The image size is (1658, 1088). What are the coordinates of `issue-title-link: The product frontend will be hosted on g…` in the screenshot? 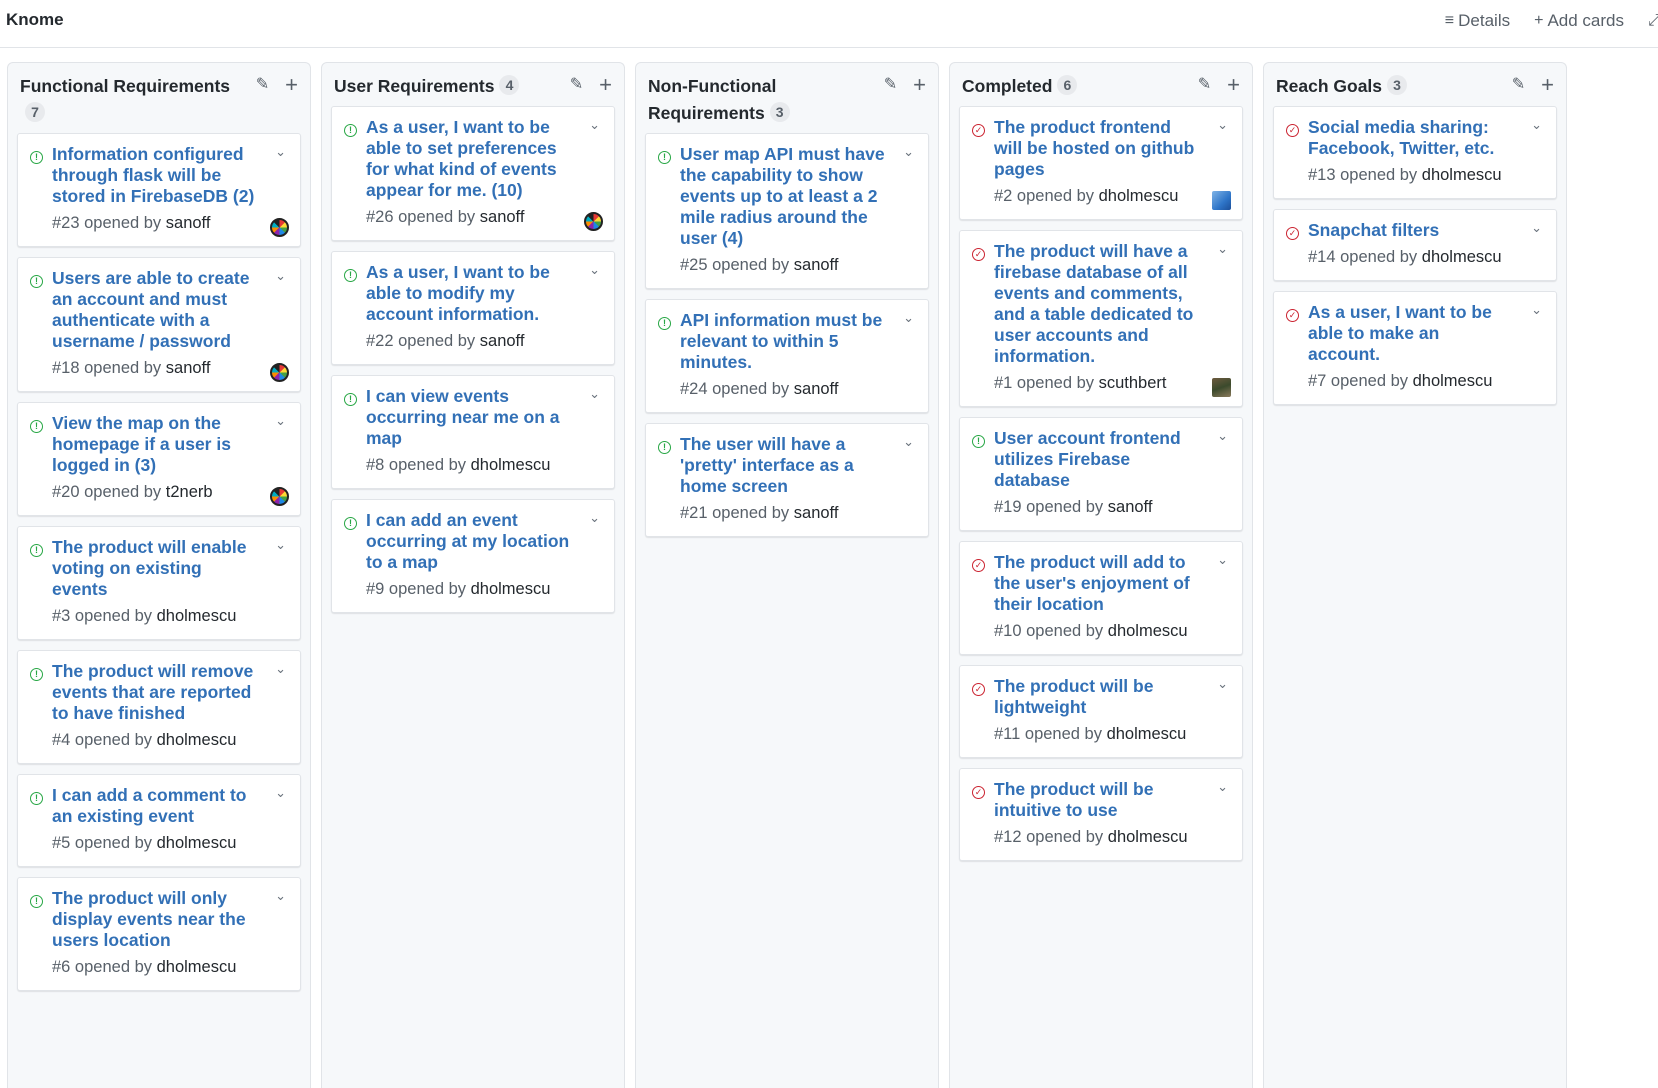 It's located at (1098, 148).